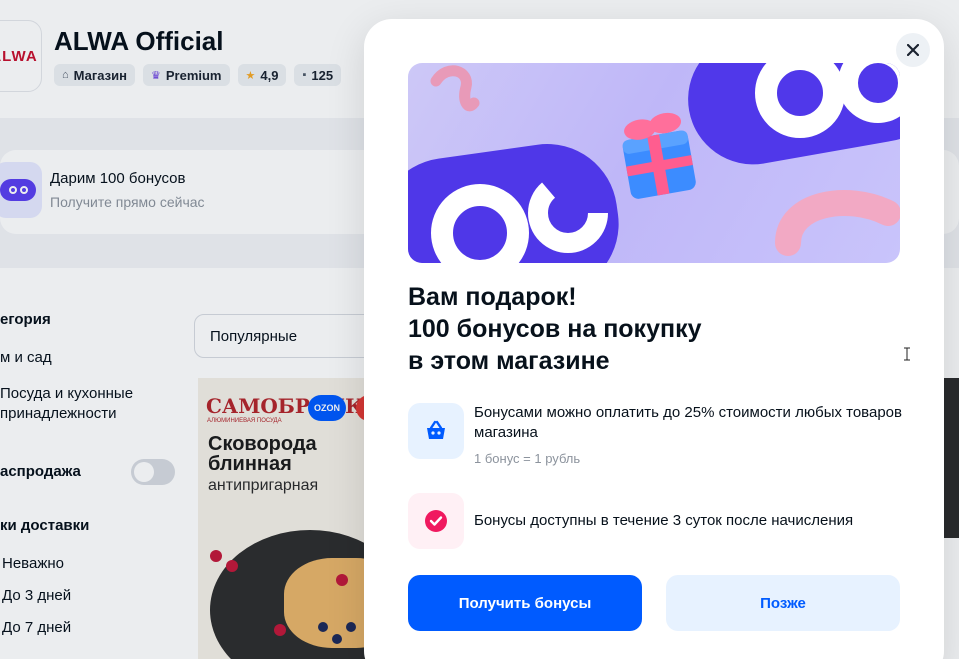 Image resolution: width=959 pixels, height=659 pixels. Describe the element at coordinates (525, 603) in the screenshot. I see `get-bonuses-button: Получить бонусы` at that location.